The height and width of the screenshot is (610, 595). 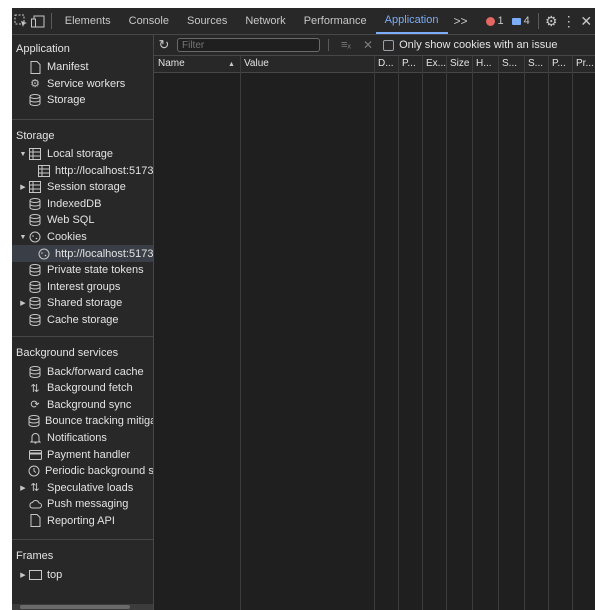 What do you see at coordinates (82, 100) in the screenshot?
I see `sidebar-item-storage: Storage` at bounding box center [82, 100].